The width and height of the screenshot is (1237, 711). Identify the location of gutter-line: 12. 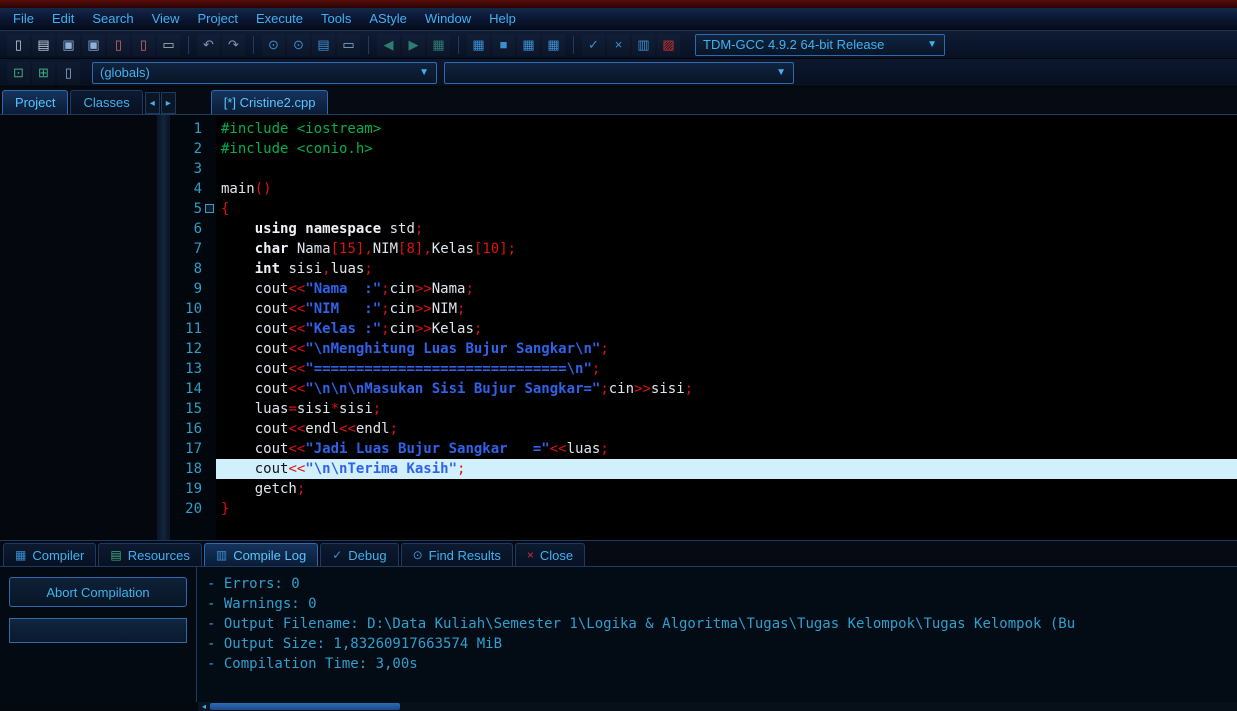
(193, 349).